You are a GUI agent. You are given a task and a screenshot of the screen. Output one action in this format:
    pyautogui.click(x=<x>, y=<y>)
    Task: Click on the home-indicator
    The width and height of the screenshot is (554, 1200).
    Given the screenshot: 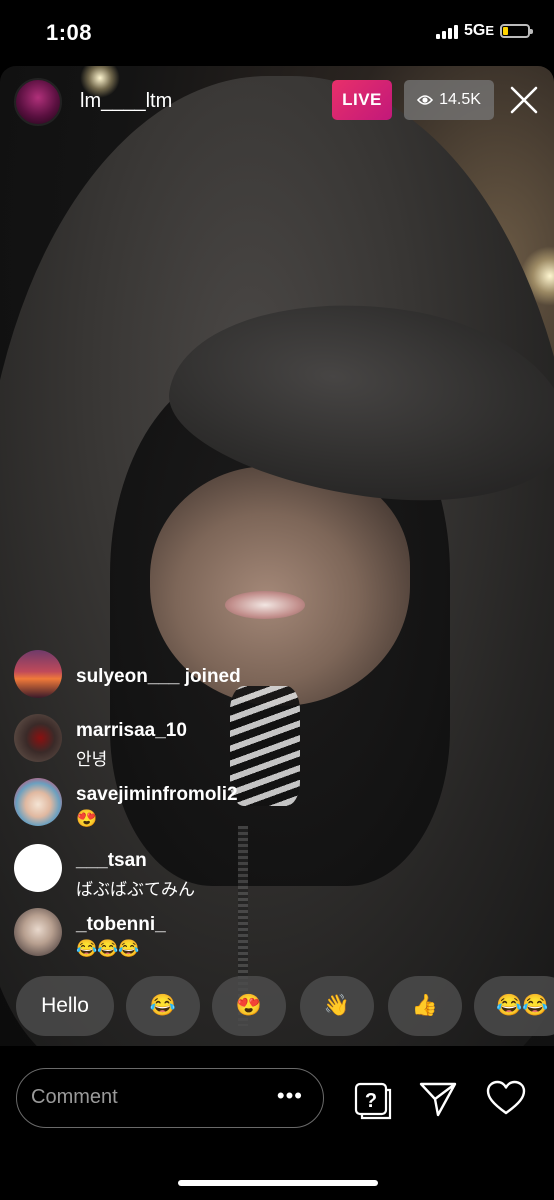 What is the action you would take?
    pyautogui.click(x=278, y=1183)
    